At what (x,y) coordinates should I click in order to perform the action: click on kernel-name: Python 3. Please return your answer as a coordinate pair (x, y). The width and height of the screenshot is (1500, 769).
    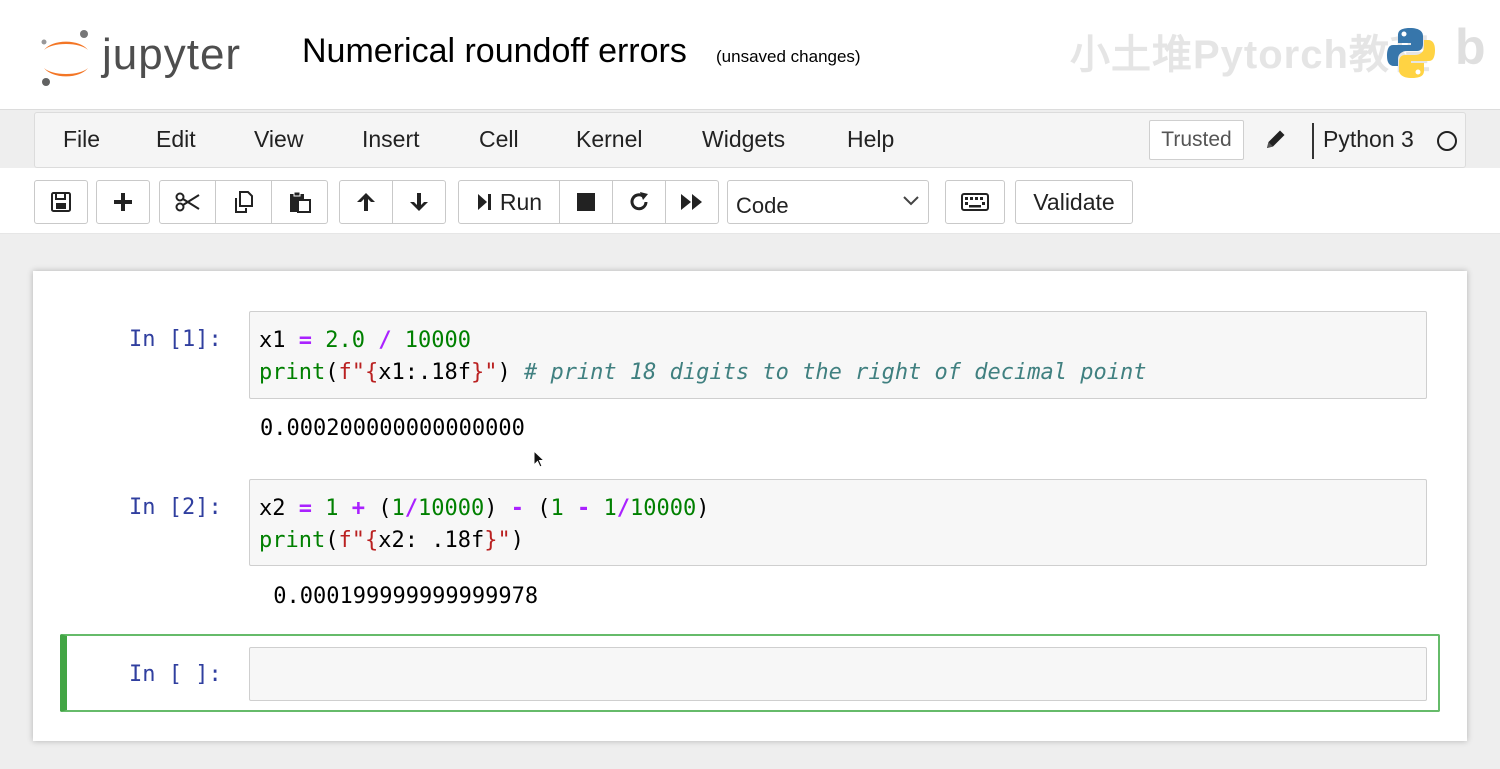
    Looking at the image, I should click on (1368, 139).